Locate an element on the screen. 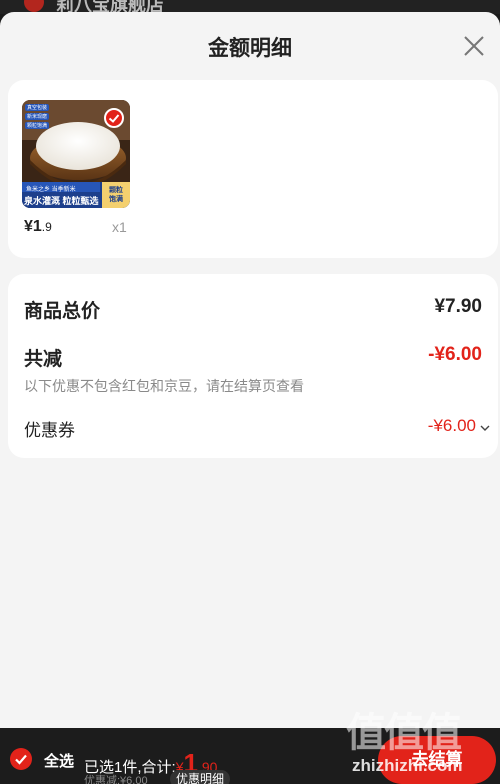 The image size is (500, 784). thumb-badge-line: 饱满 is located at coordinates (116, 199).